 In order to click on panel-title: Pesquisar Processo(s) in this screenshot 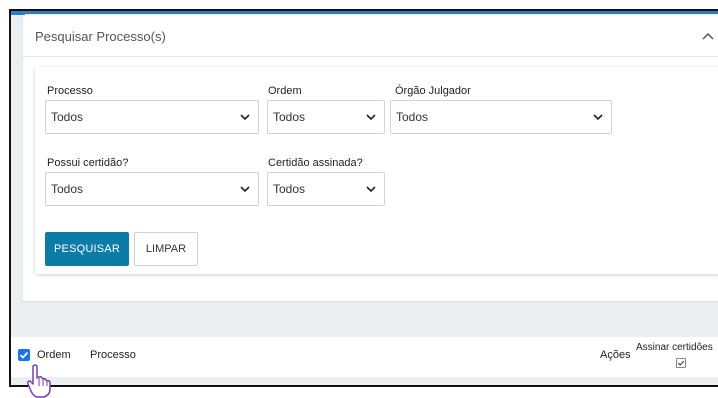, I will do `click(100, 36)`.